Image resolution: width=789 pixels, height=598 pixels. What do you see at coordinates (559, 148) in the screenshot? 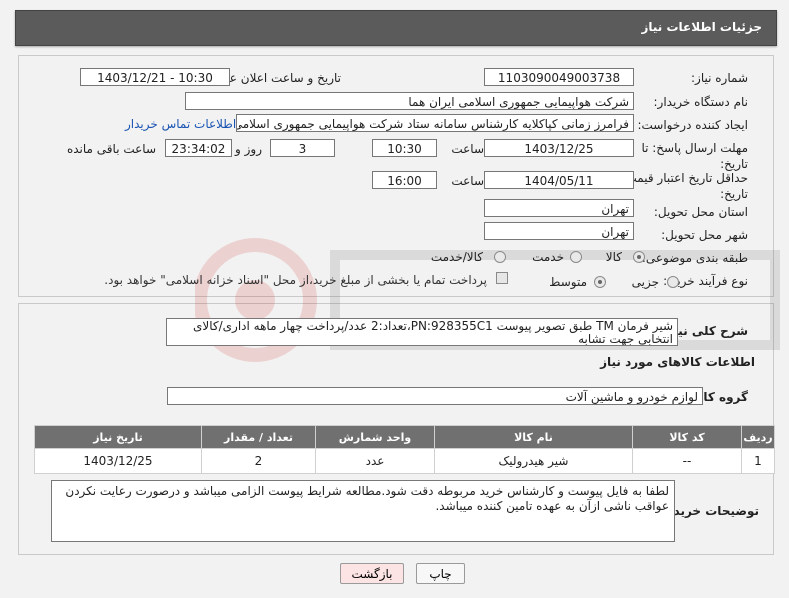
I see `deadline-date-field: 1403/12/25` at bounding box center [559, 148].